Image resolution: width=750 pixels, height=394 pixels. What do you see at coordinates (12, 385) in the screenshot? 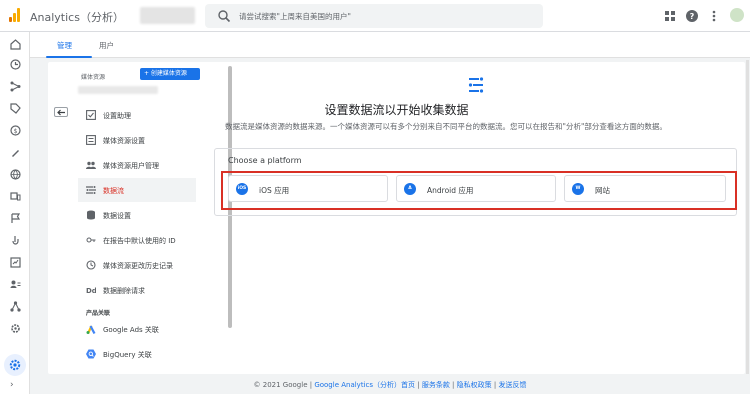
I see `chevron-right-icon: ›` at bounding box center [12, 385].